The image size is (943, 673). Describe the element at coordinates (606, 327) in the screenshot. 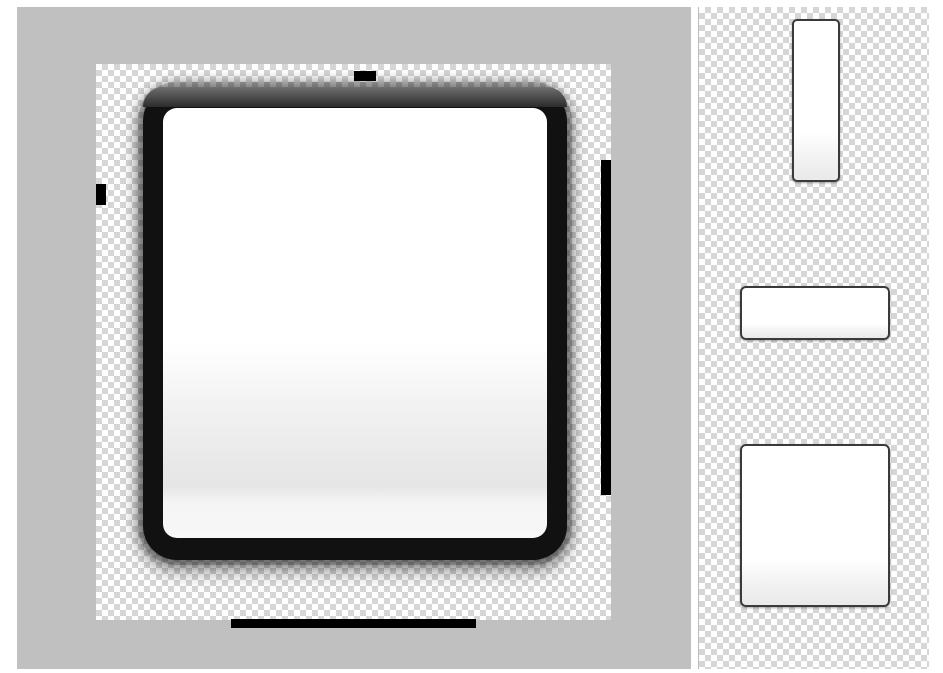

I see `content-guide-right` at that location.